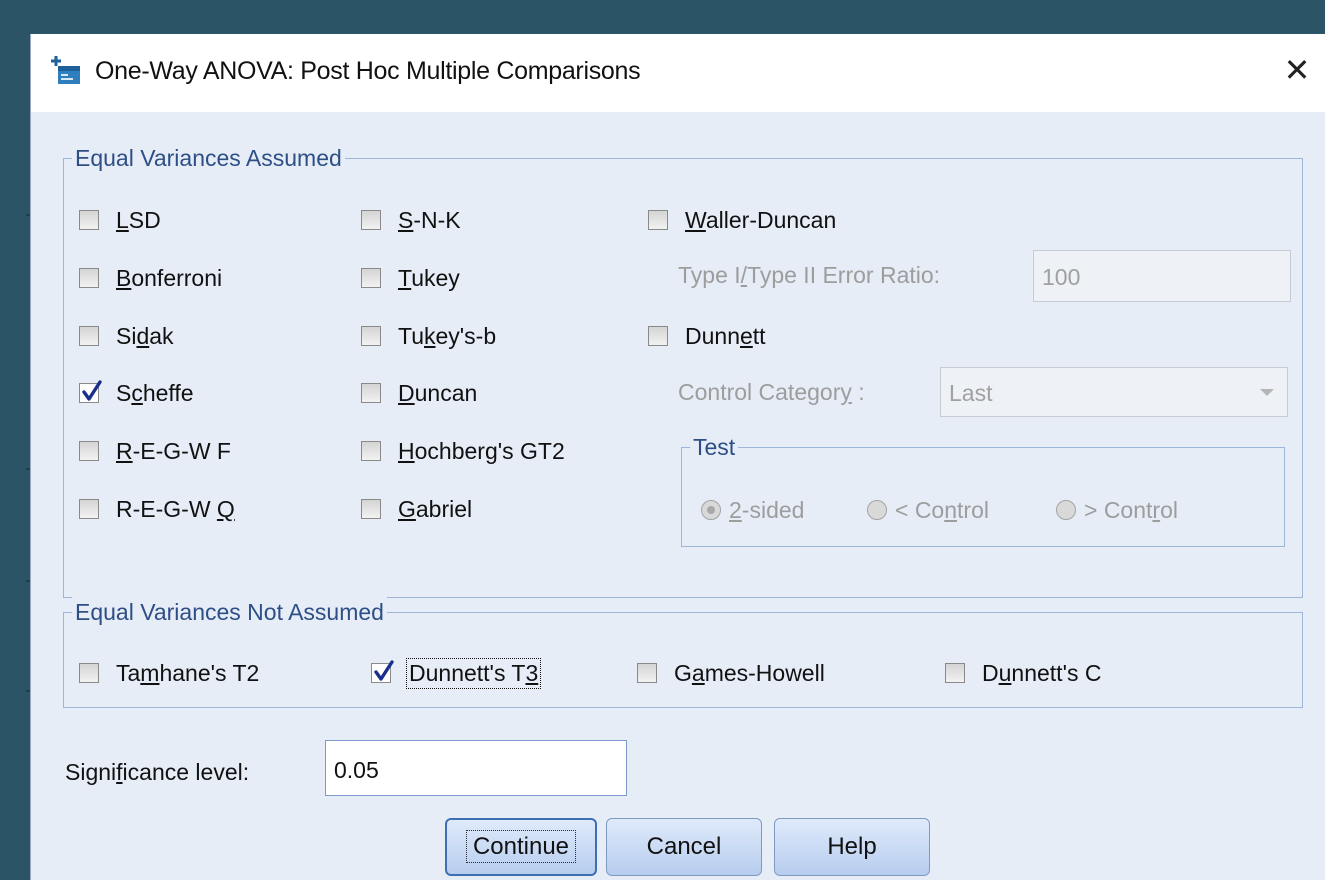  Describe the element at coordinates (473, 673) in the screenshot. I see `checkbox-label: Dunnett's T3` at that location.